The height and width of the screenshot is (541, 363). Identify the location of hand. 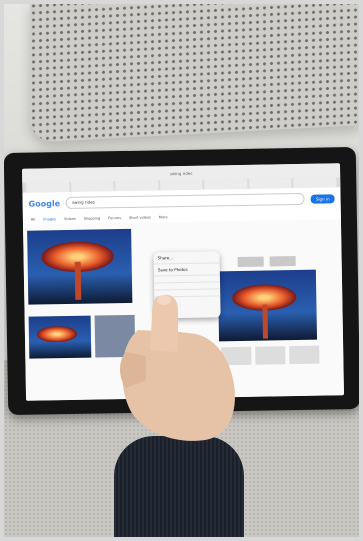
(177, 367).